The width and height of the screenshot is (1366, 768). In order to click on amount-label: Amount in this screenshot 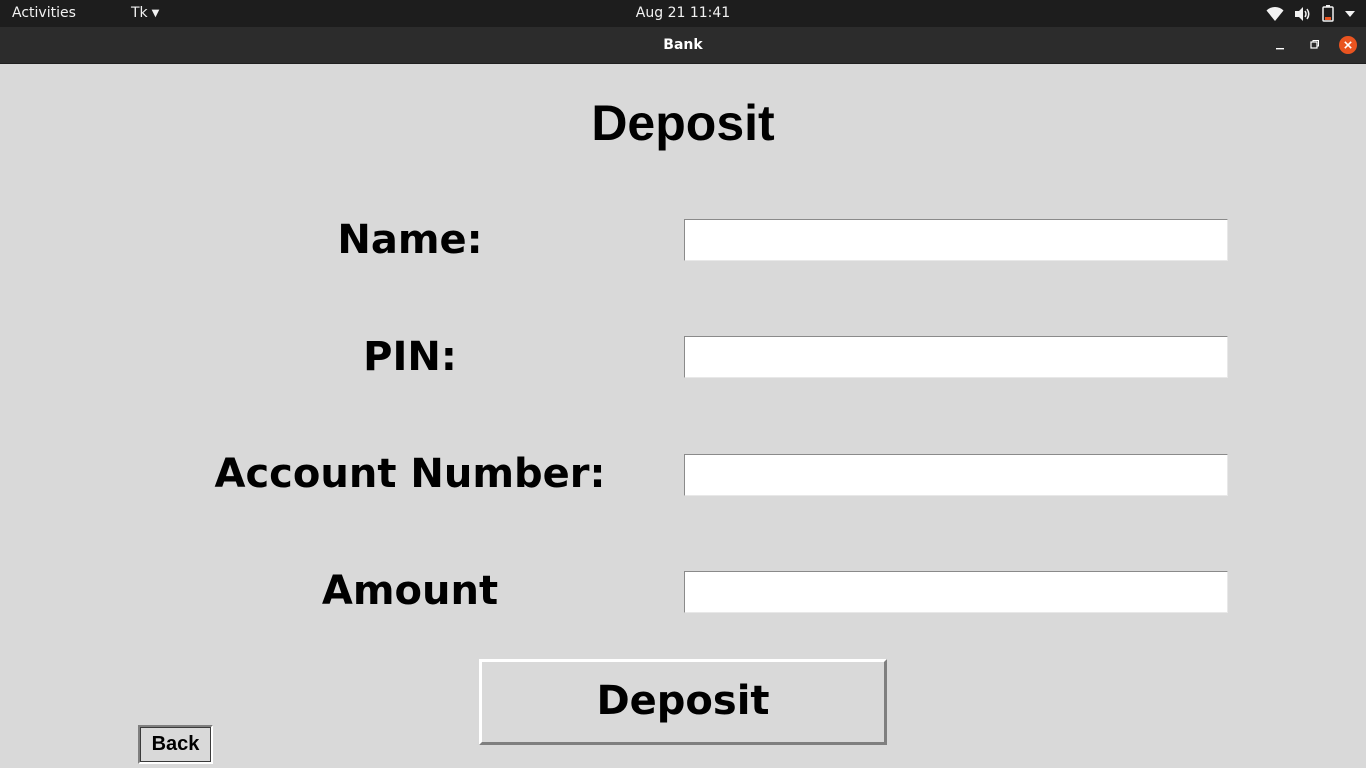, I will do `click(410, 591)`.